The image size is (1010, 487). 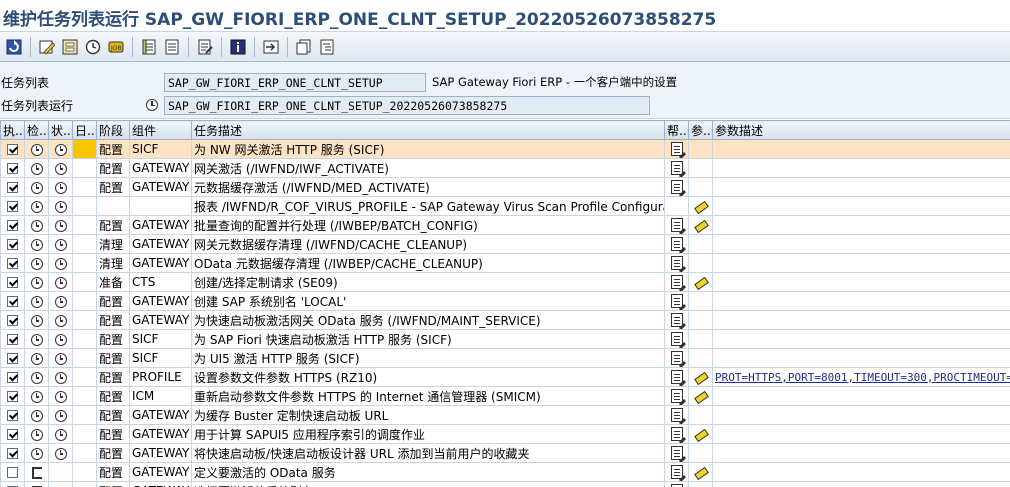 I want to click on list2-icon, so click(x=172, y=47).